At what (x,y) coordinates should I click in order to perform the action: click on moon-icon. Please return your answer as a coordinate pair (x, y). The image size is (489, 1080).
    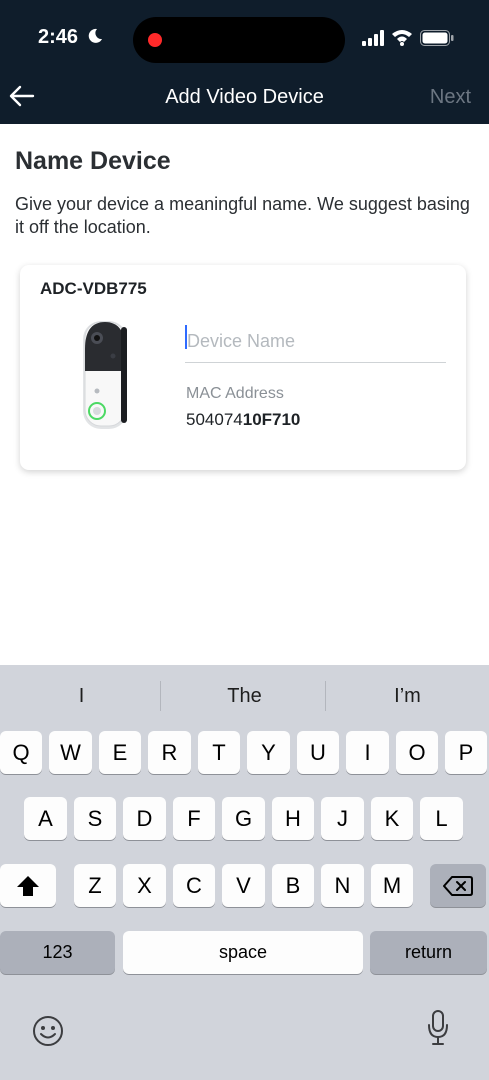
    Looking at the image, I should click on (95, 35).